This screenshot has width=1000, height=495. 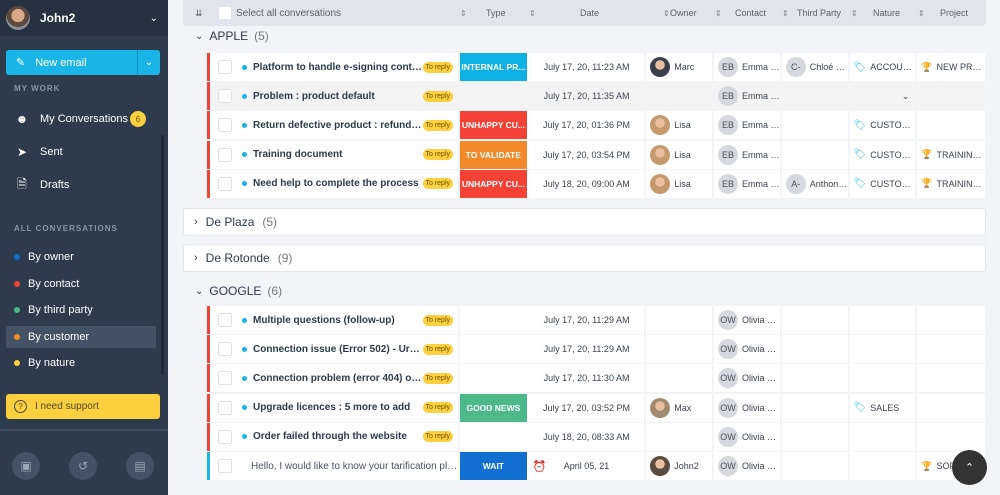 What do you see at coordinates (244, 349) in the screenshot?
I see `unread-dot-icon` at bounding box center [244, 349].